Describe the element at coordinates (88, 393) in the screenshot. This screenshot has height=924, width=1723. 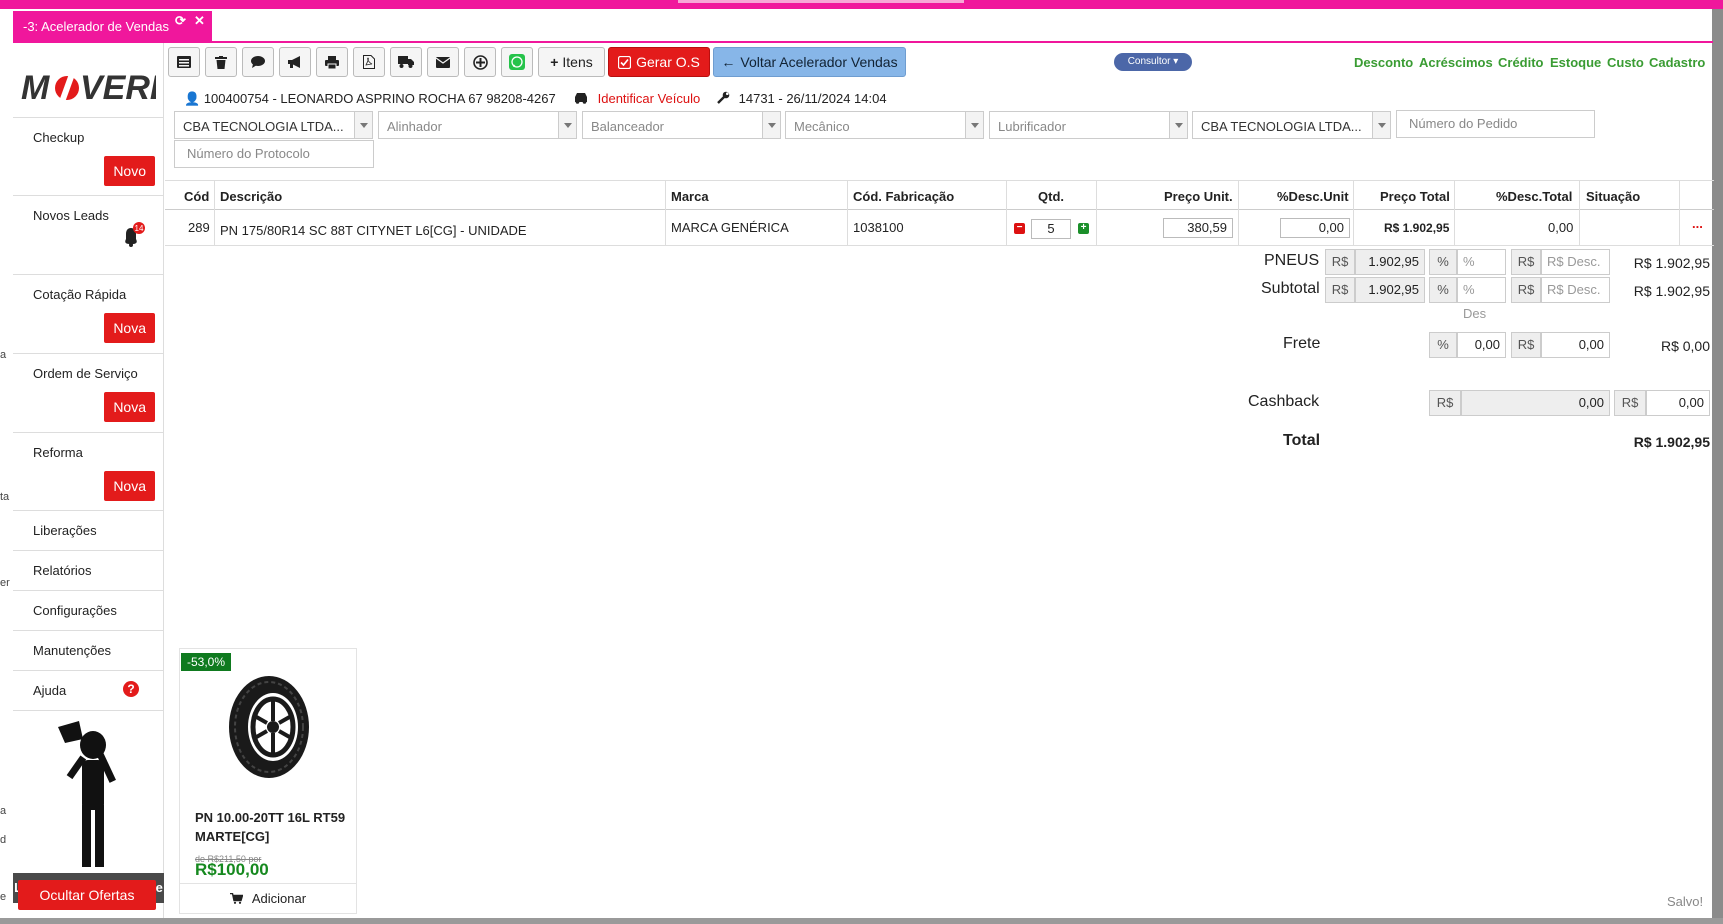
I see `sidebar-item-ordem-servico: Ordem de Serviço Nova` at that location.